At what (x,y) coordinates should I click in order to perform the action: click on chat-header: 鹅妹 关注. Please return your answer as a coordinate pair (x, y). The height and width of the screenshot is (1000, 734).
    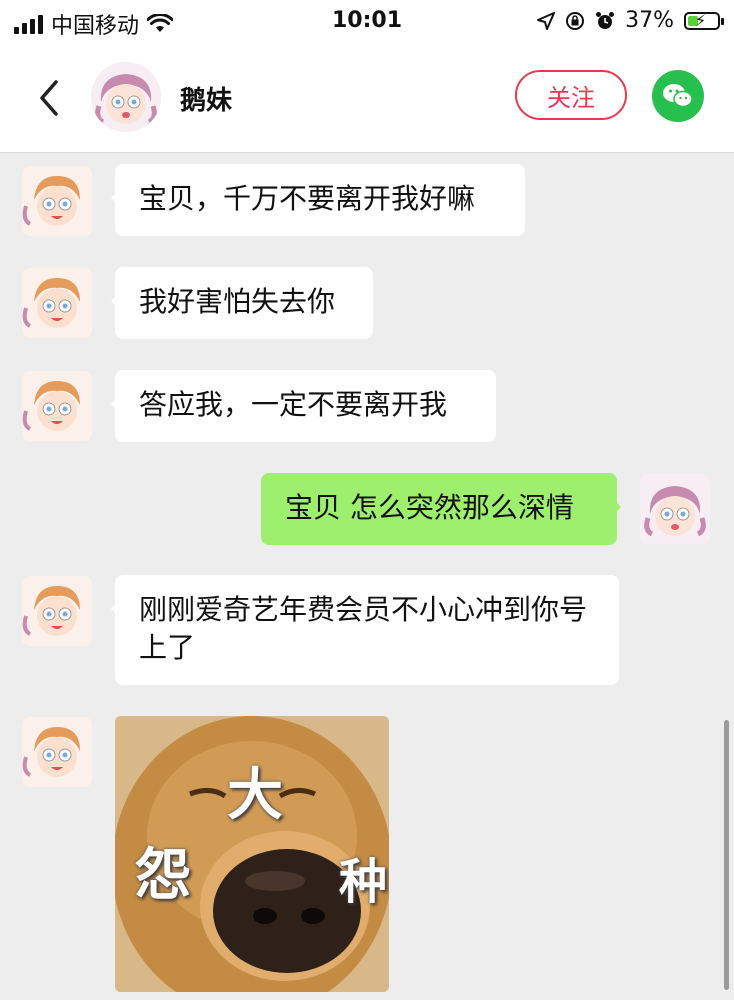
    Looking at the image, I should click on (367, 98).